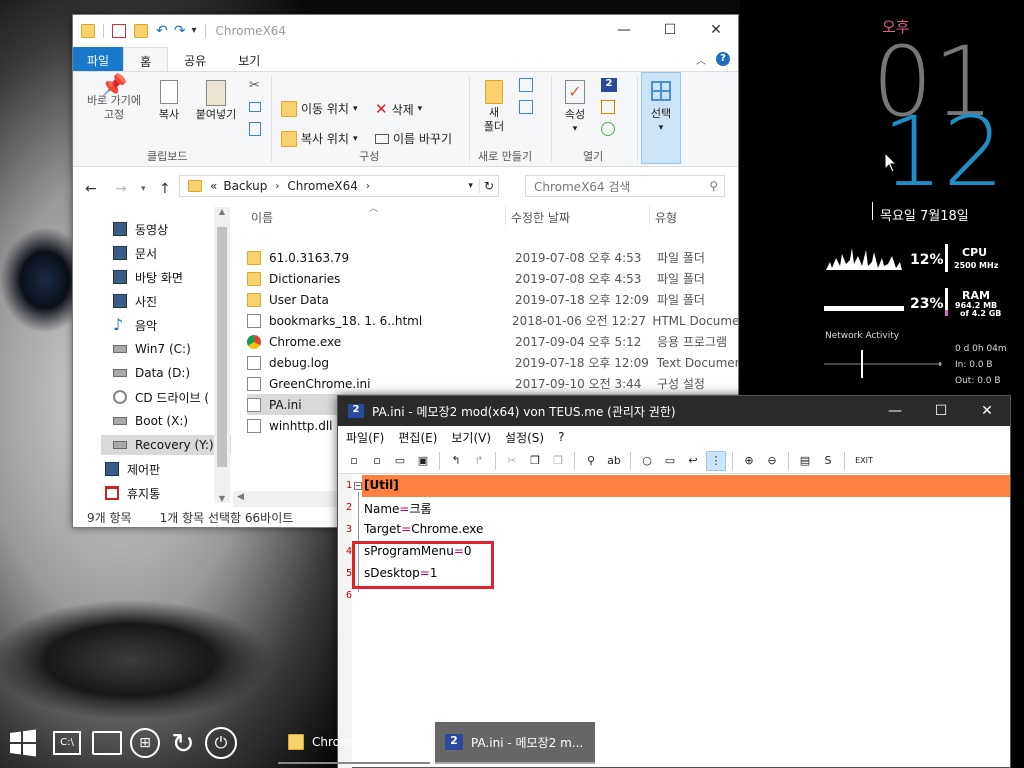  Describe the element at coordinates (716, 30) in the screenshot. I see `close-button: ✕` at that location.